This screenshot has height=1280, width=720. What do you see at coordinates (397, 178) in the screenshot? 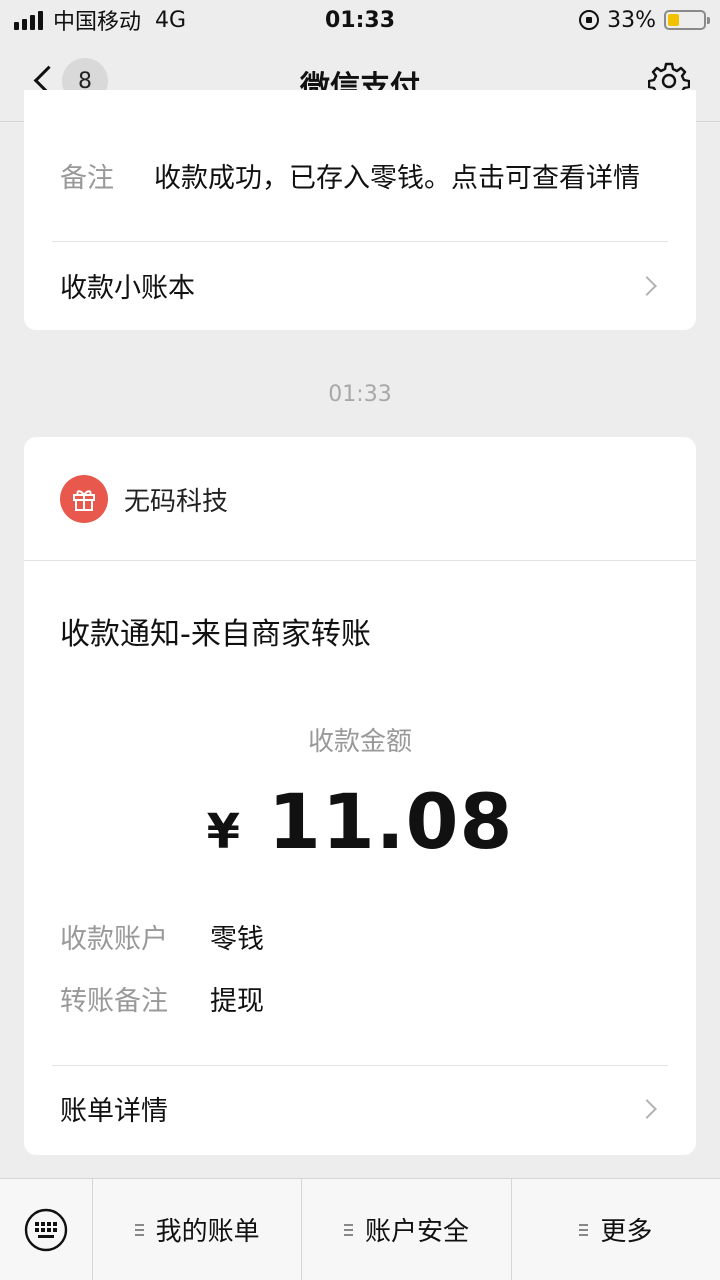
I see `remark-value: 收款成功，已存入零钱。点击可查看详情` at bounding box center [397, 178].